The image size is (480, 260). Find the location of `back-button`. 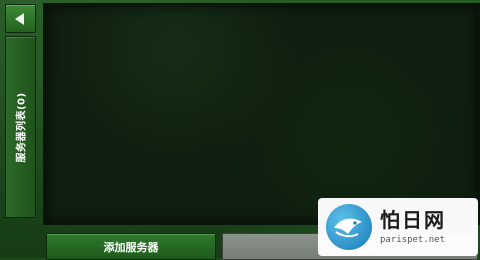

back-button is located at coordinates (20, 18).